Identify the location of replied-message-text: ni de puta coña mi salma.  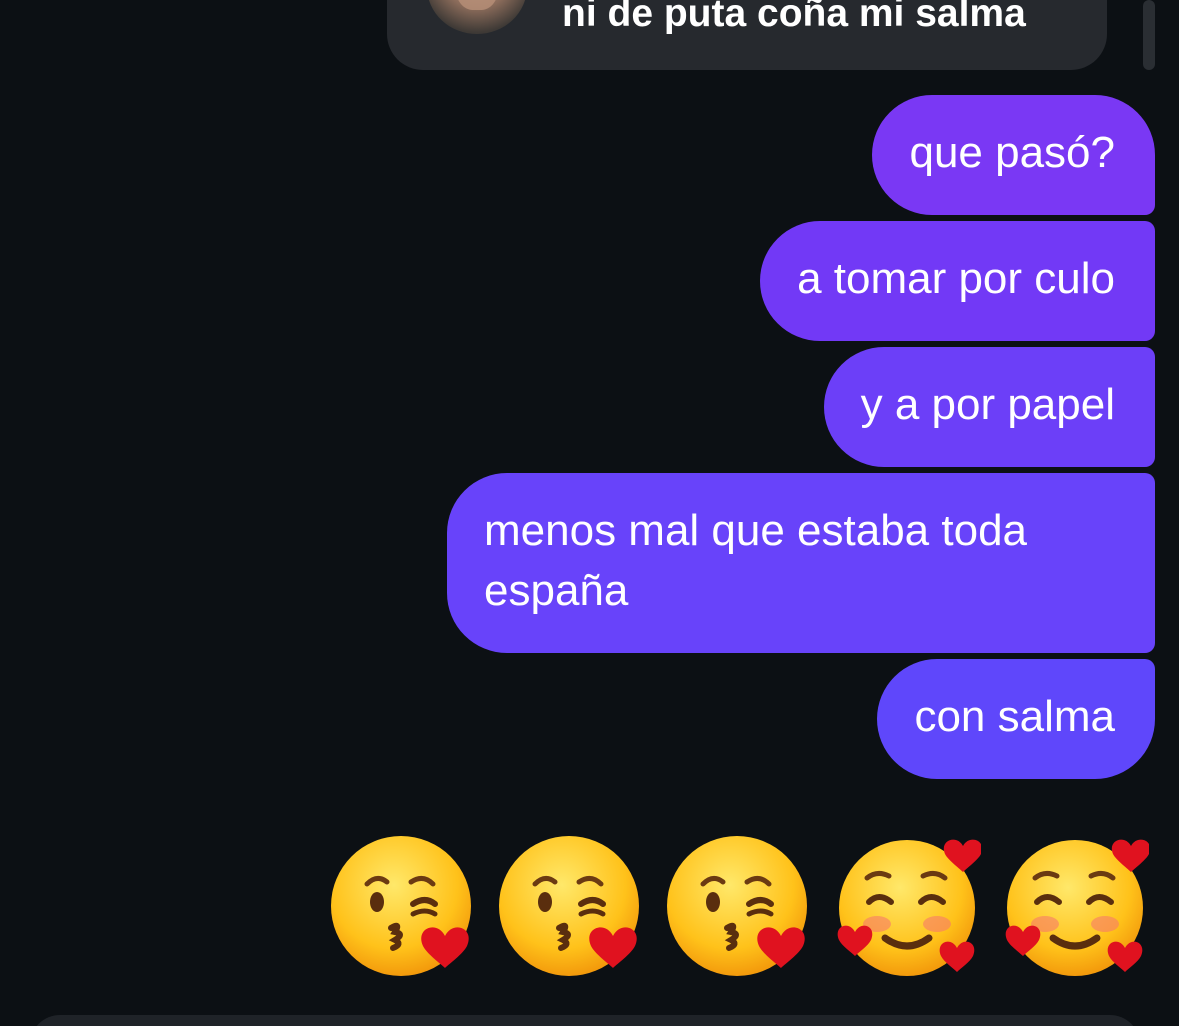
(794, 17).